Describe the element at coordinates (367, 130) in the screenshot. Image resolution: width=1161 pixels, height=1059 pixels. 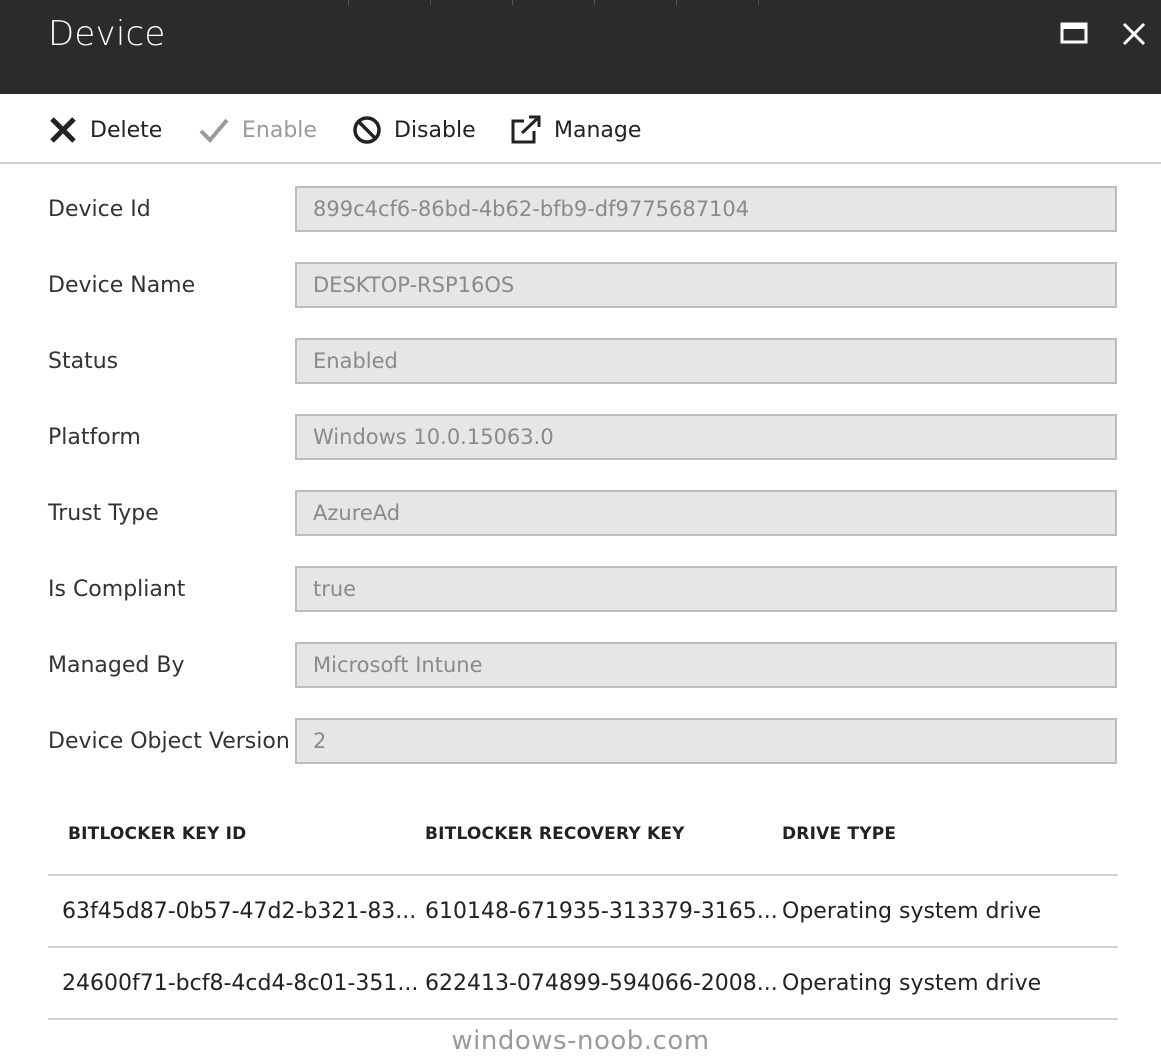
I see `block-icon` at that location.